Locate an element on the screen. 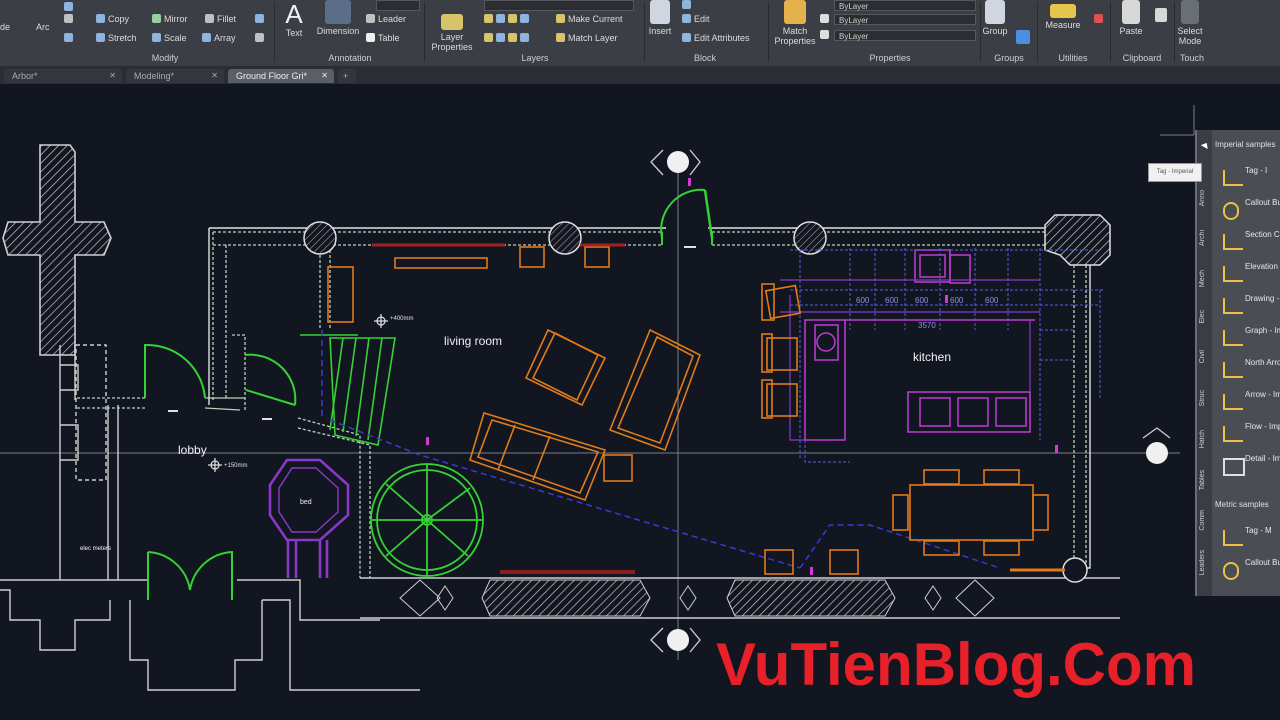  fillet-button: Fillet is located at coordinates (220, 19).